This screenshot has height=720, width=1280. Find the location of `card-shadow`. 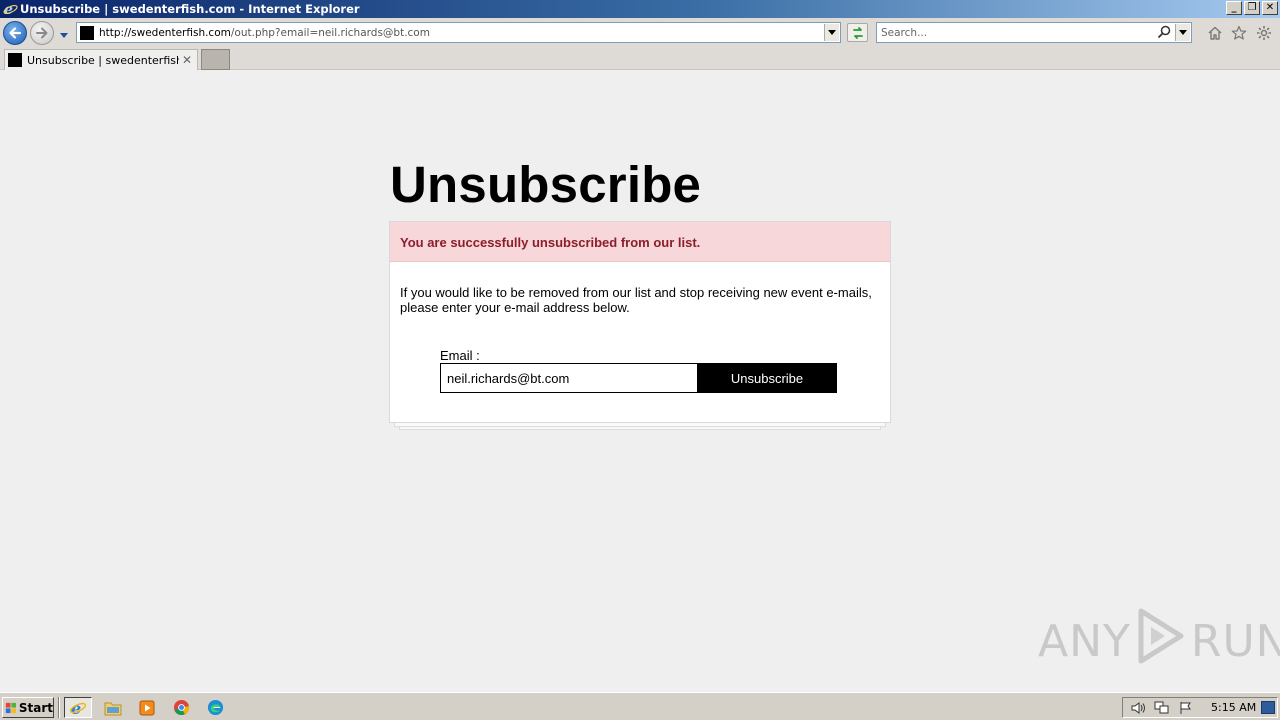

card-shadow is located at coordinates (640, 428).